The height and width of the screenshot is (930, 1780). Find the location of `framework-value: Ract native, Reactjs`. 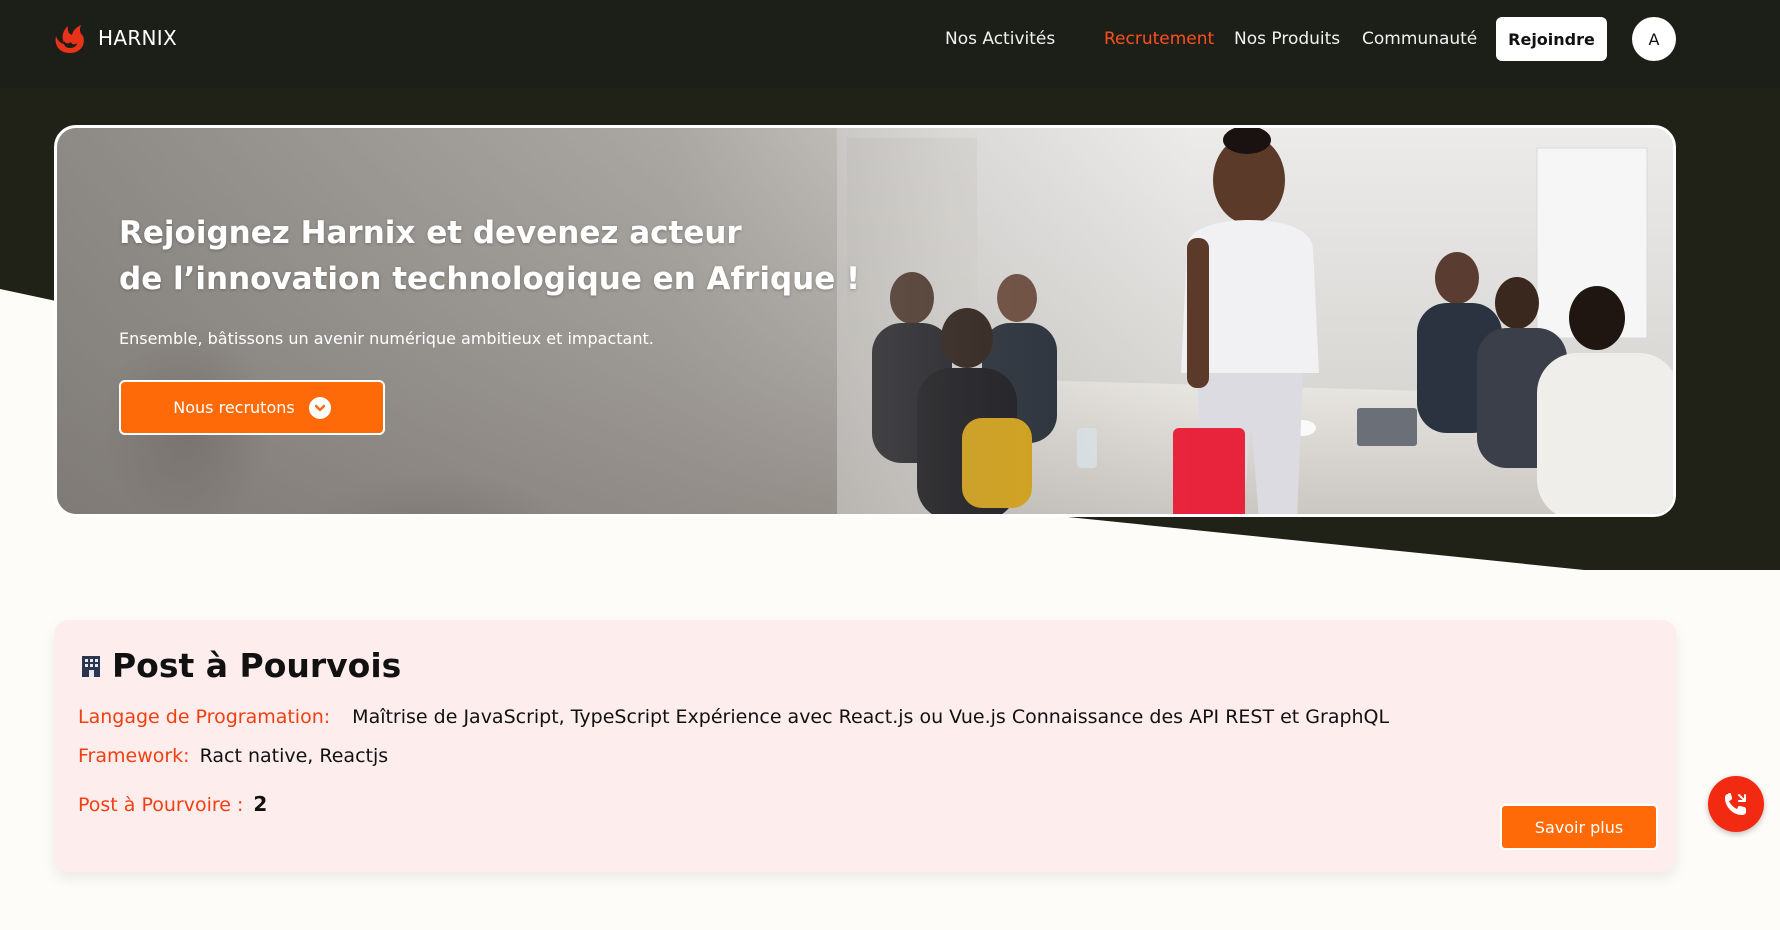

framework-value: Ract native, Reactjs is located at coordinates (294, 756).